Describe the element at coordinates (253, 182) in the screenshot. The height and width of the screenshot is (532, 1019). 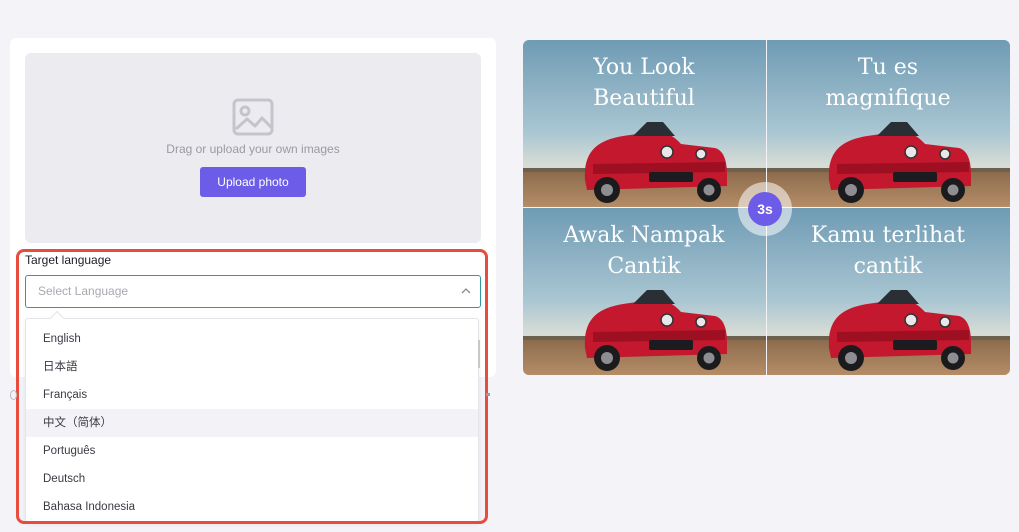
I see `upload-photo-button: Upload photo` at that location.